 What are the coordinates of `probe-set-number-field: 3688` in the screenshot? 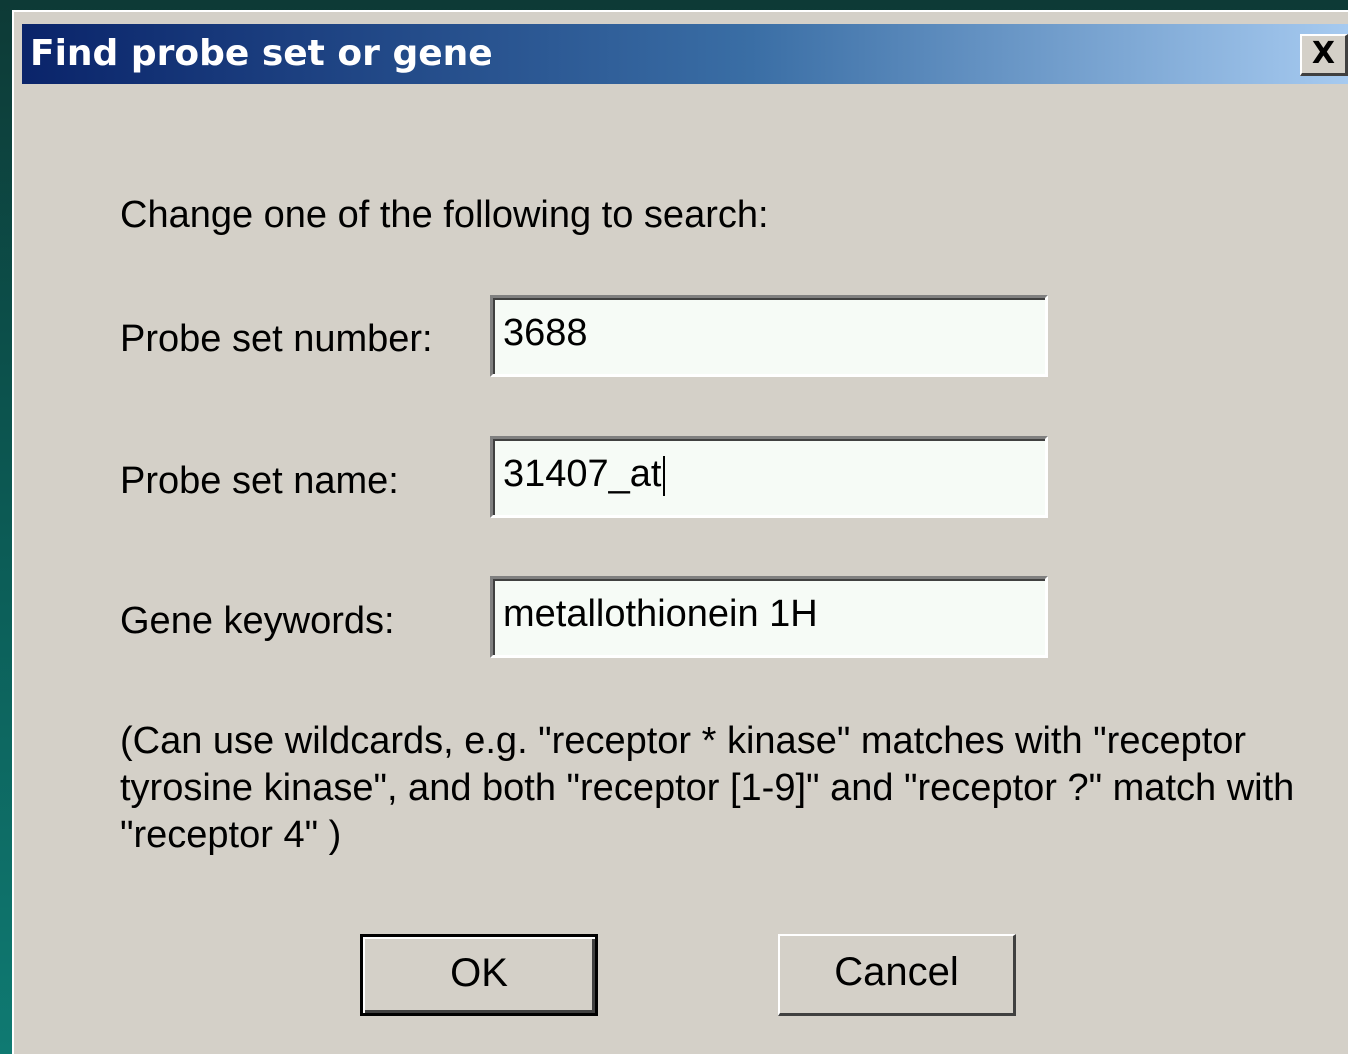 It's located at (769, 336).